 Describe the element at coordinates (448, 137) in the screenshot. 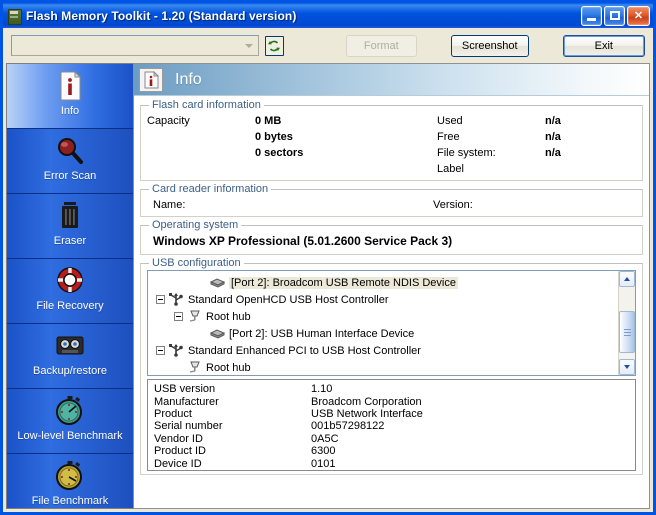

I see `free-label: Free` at that location.